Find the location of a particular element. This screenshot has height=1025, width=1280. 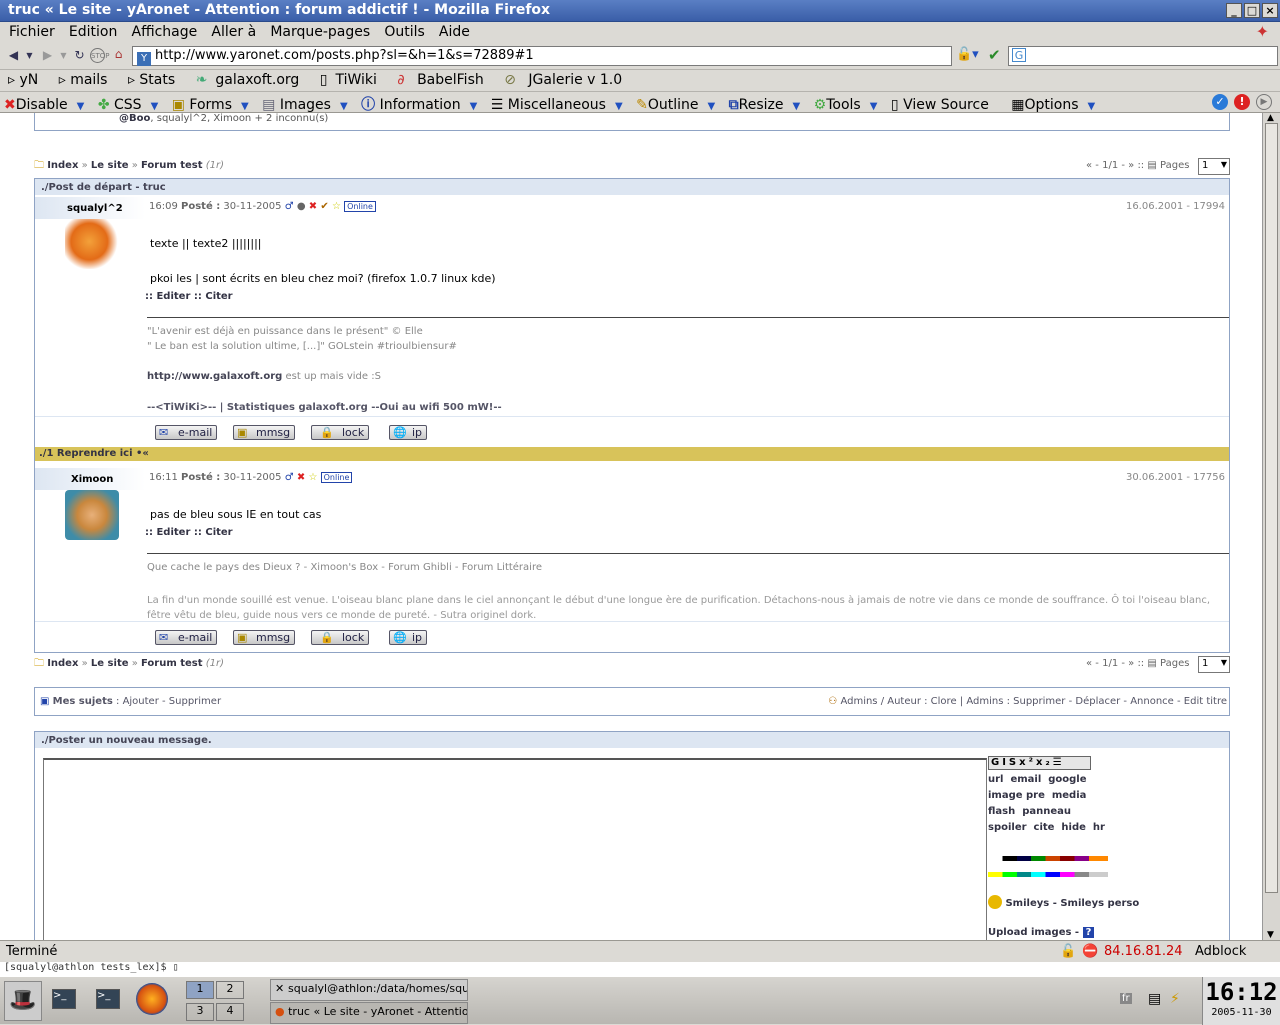

dev-disable: ✖Disable ▼ is located at coordinates (44, 105).